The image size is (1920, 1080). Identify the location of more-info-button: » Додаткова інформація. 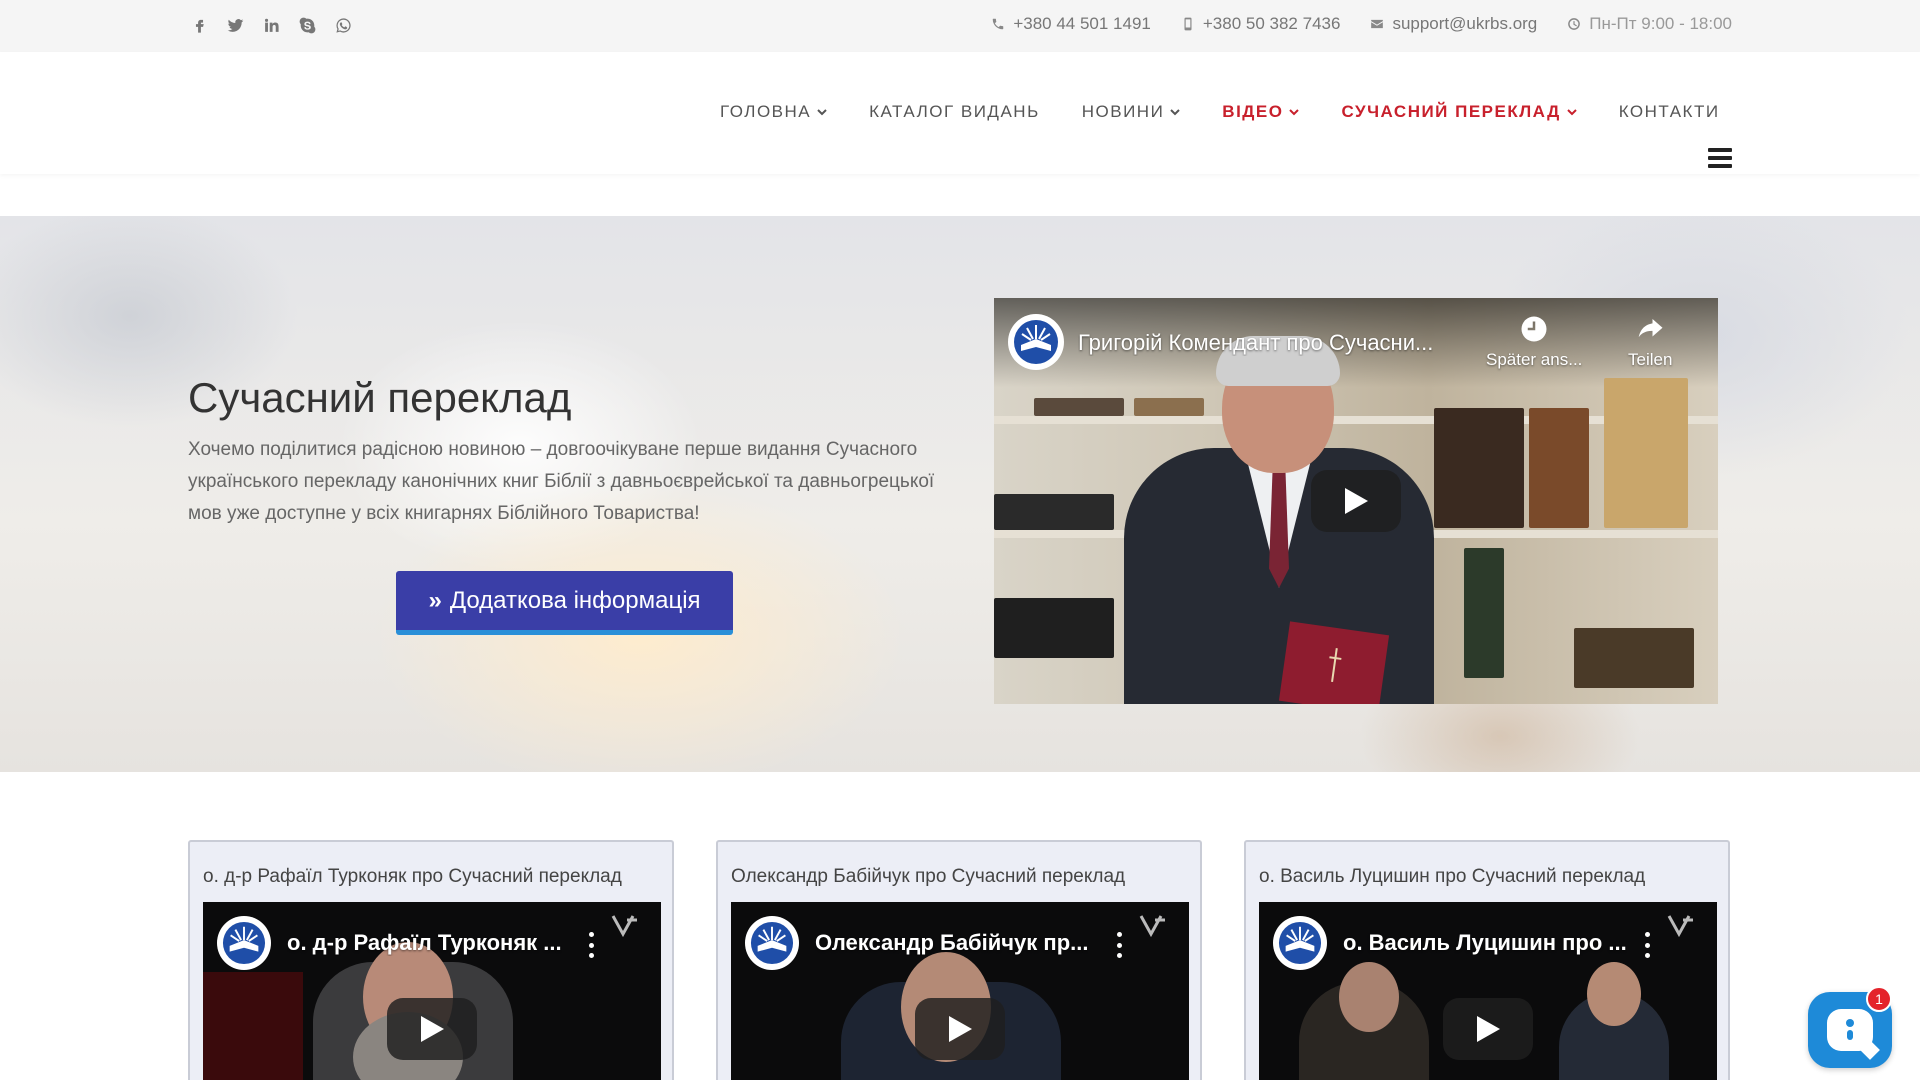
(564, 603).